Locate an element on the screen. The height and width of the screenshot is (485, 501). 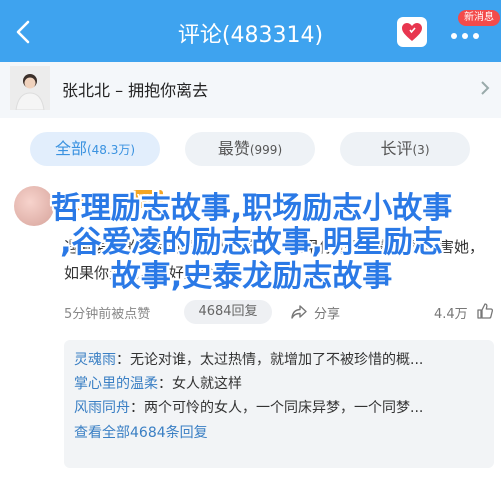
share-icon is located at coordinates (299, 312).